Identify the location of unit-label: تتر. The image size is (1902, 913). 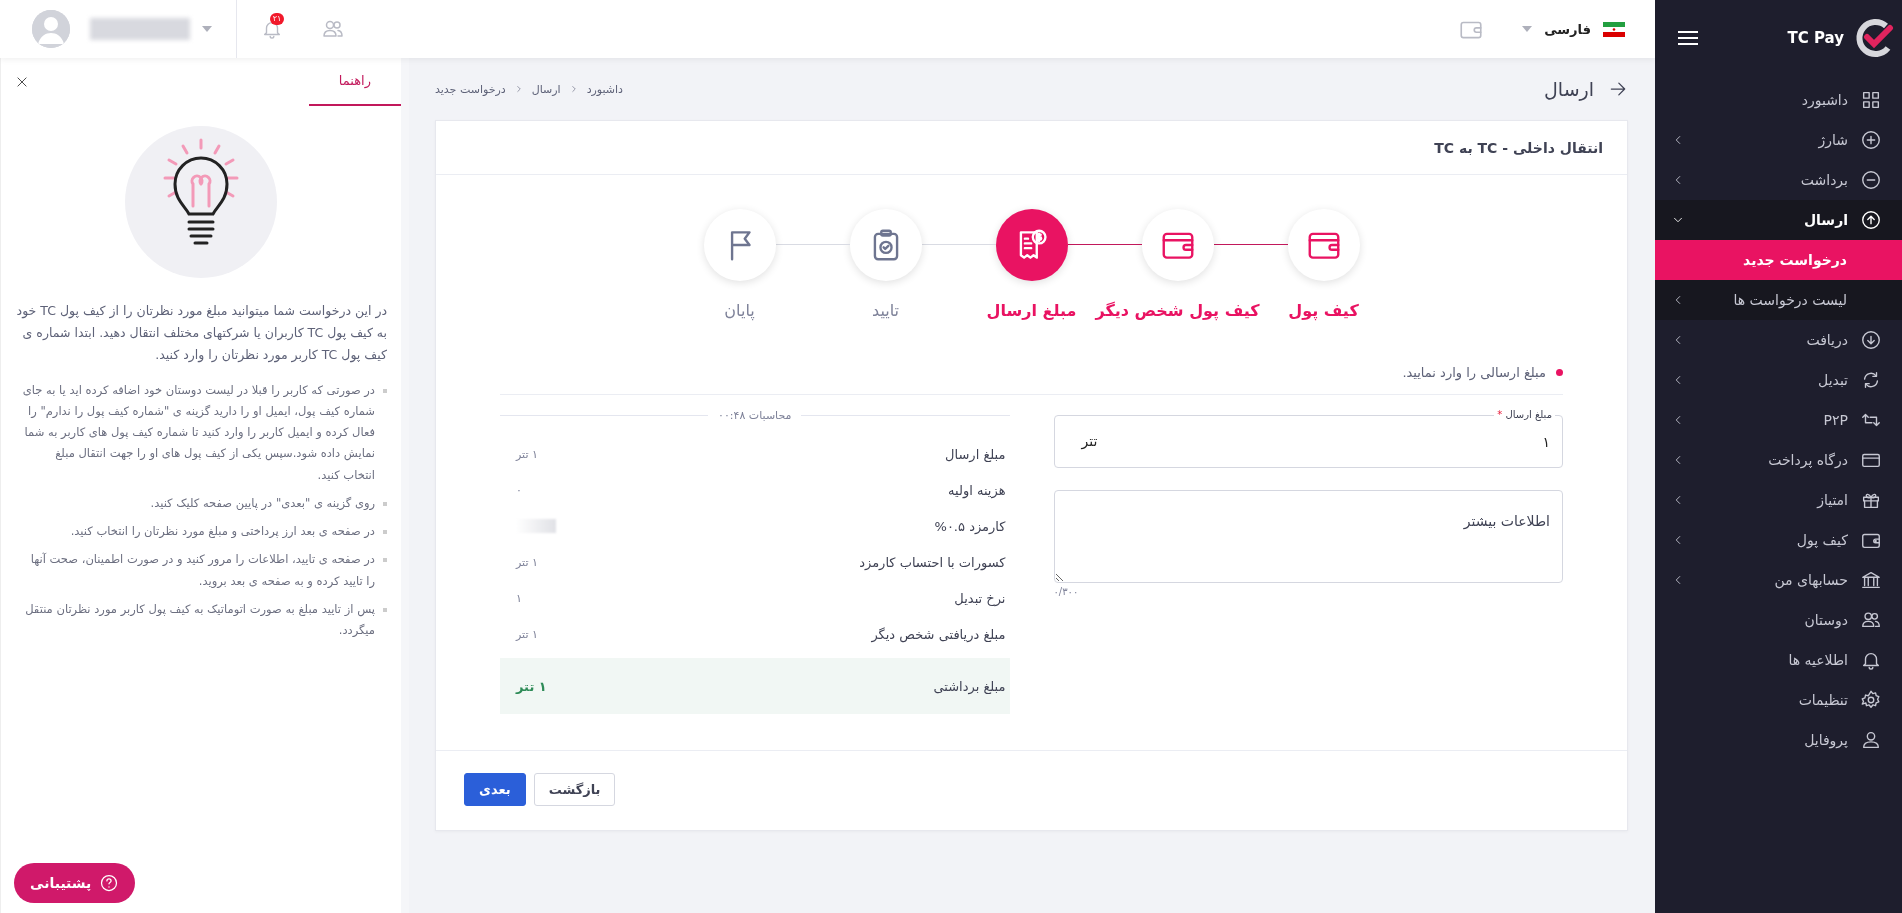
(1089, 441).